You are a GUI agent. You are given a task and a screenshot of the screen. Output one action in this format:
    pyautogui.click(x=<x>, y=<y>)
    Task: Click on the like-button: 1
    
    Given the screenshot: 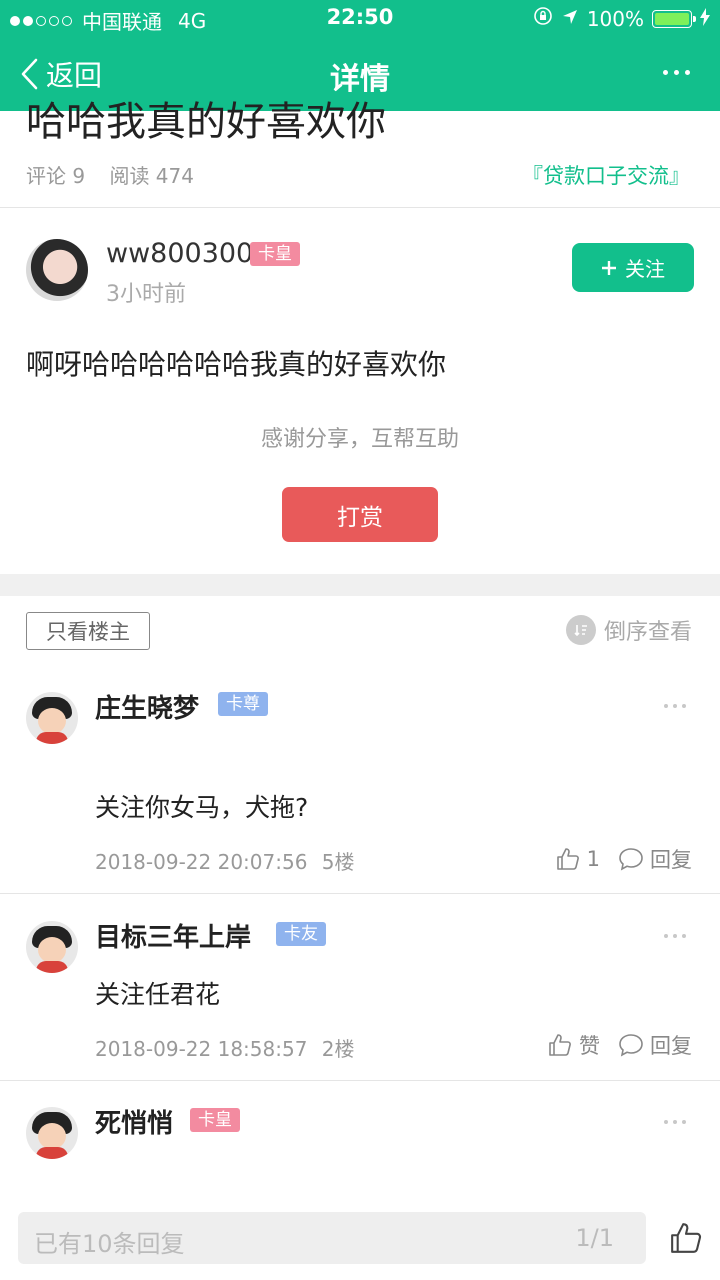 What is the action you would take?
    pyautogui.click(x=577, y=859)
    